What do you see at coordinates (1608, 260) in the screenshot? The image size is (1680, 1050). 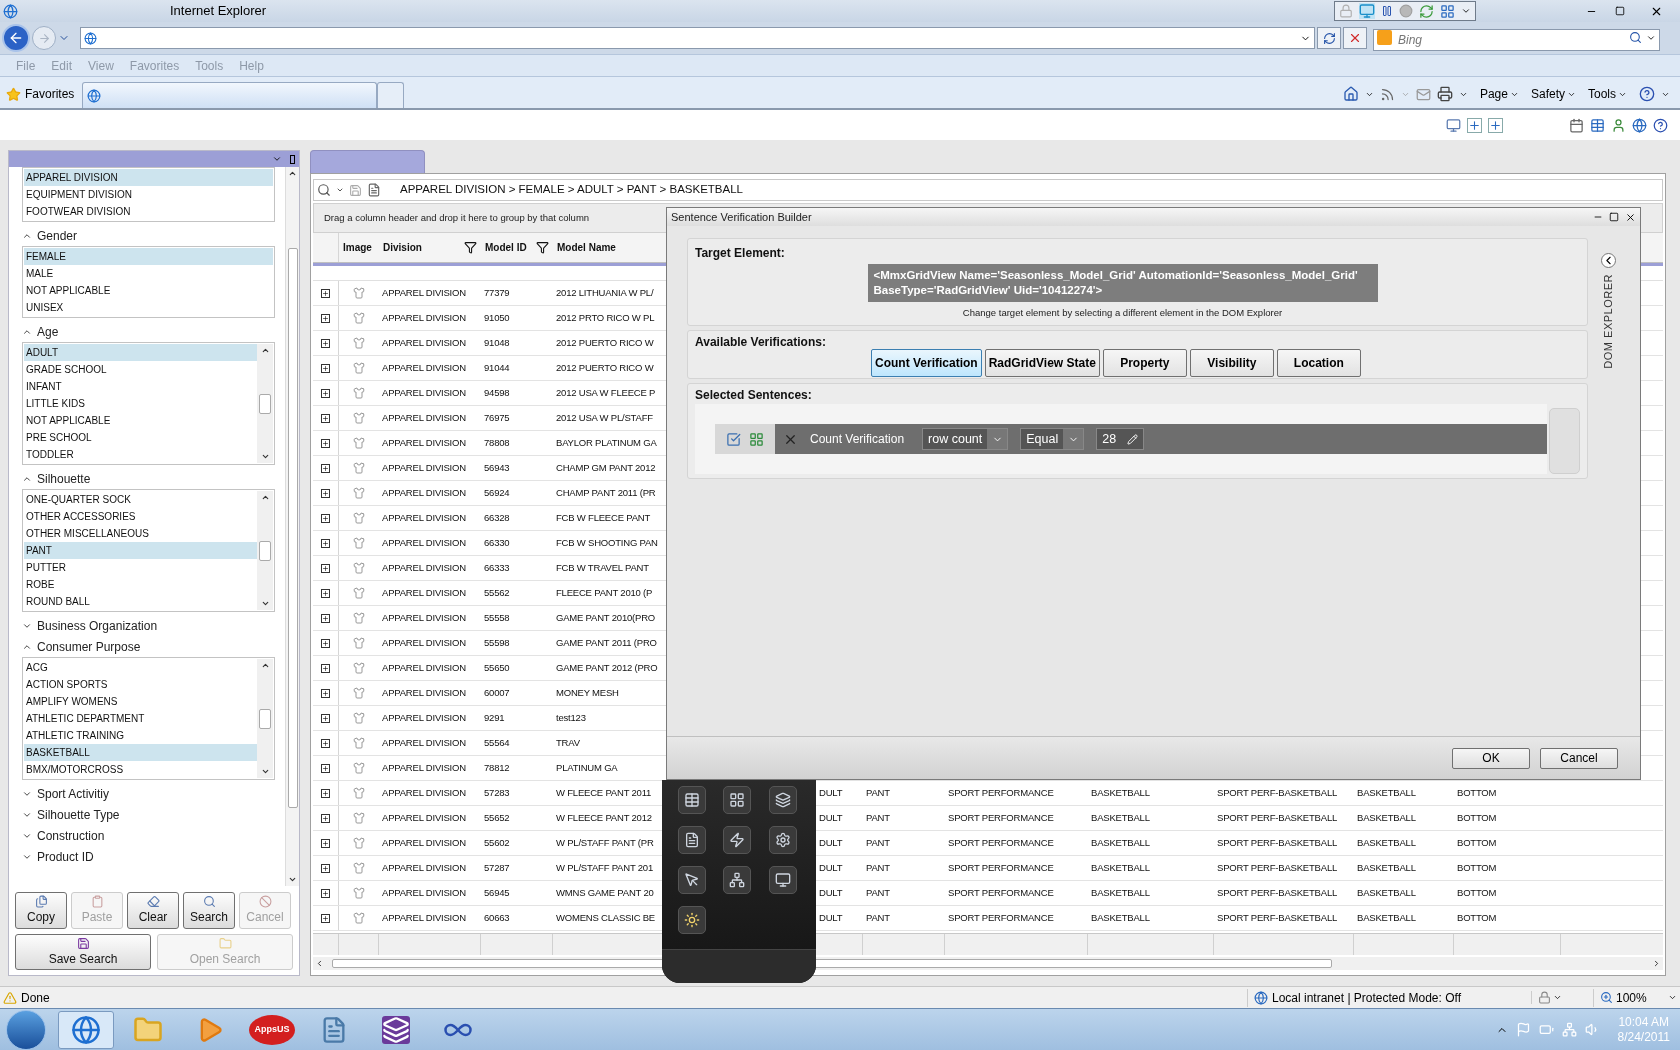 I see `collapse-icon` at bounding box center [1608, 260].